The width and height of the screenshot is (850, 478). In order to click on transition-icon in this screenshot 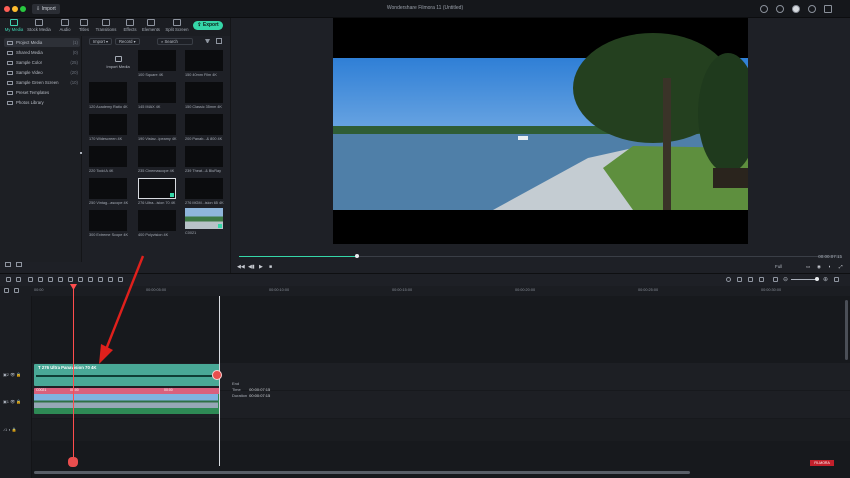, I will do `click(106, 22)`.